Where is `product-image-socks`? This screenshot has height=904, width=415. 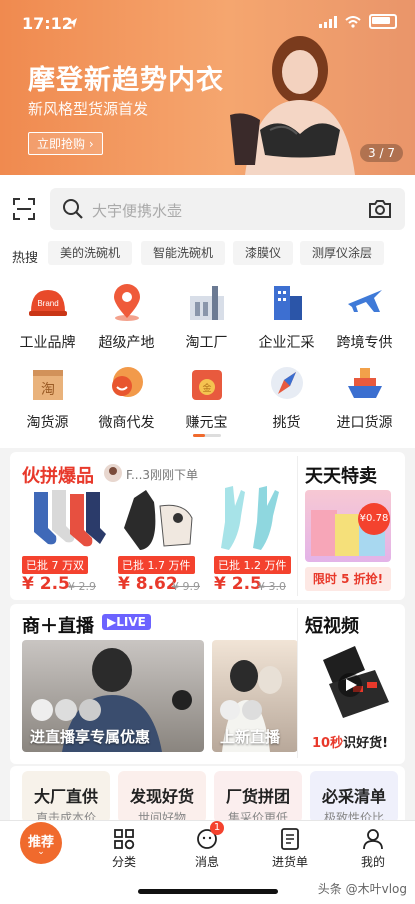 product-image-socks is located at coordinates (66, 519).